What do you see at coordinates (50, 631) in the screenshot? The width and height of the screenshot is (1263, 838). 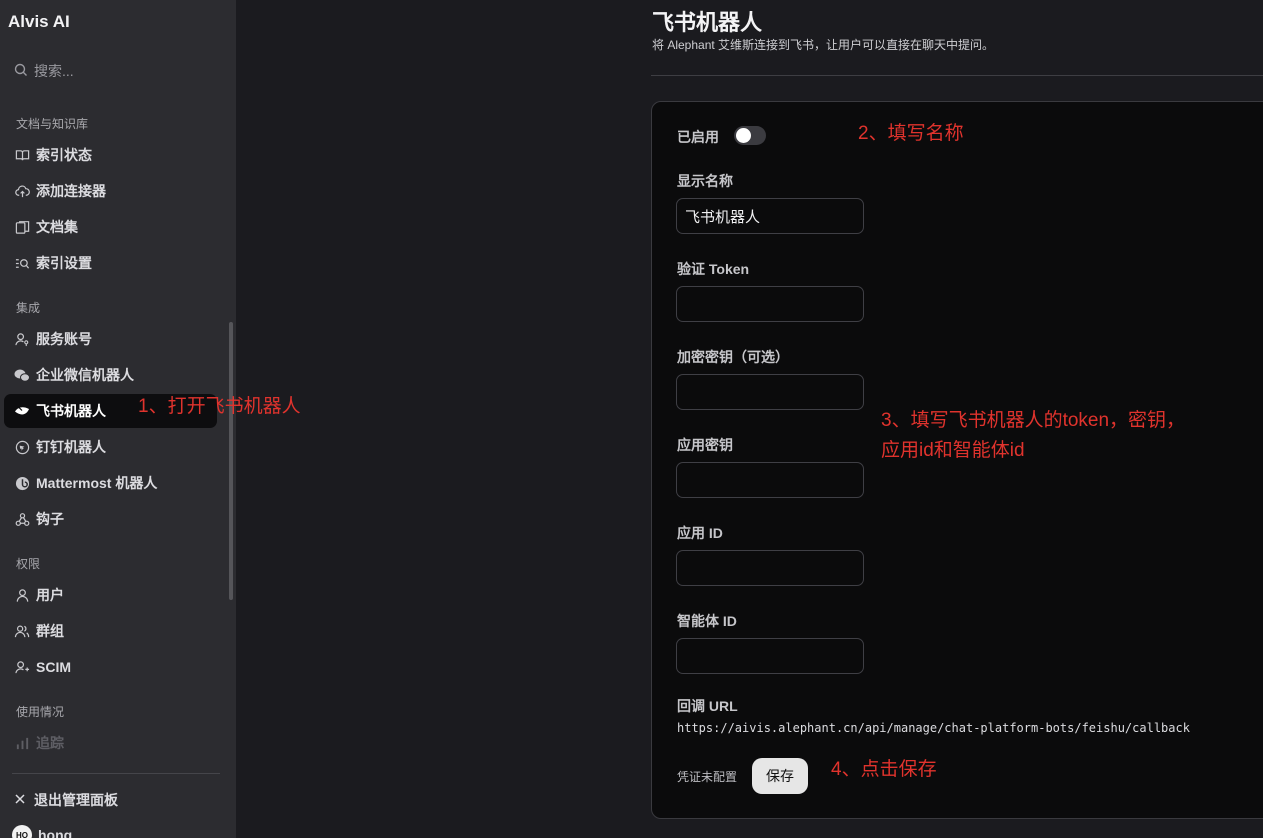 I see `sidebar-item-label: 群组` at bounding box center [50, 631].